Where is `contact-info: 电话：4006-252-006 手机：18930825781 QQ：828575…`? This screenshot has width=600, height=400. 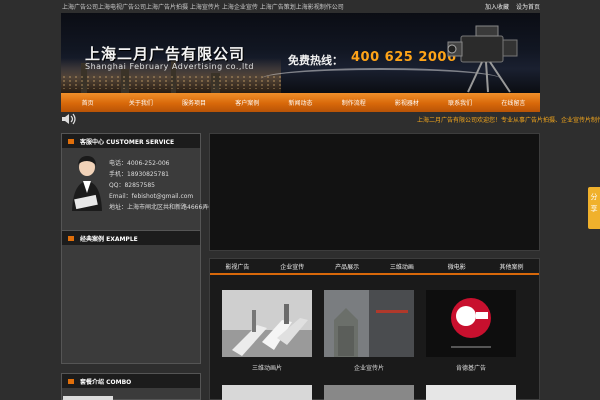 contact-info: 电话：4006-252-006 手机：18930825781 QQ：828575… is located at coordinates (177, 184).